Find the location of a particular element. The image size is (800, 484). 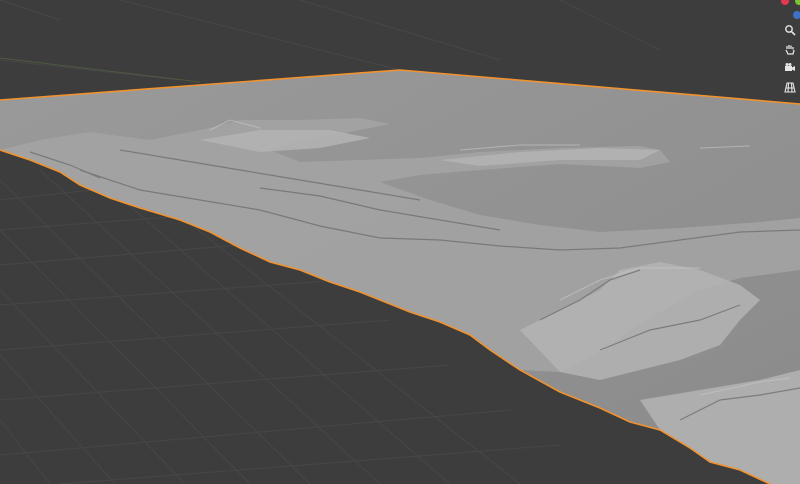

zoom-button is located at coordinates (792, 30).